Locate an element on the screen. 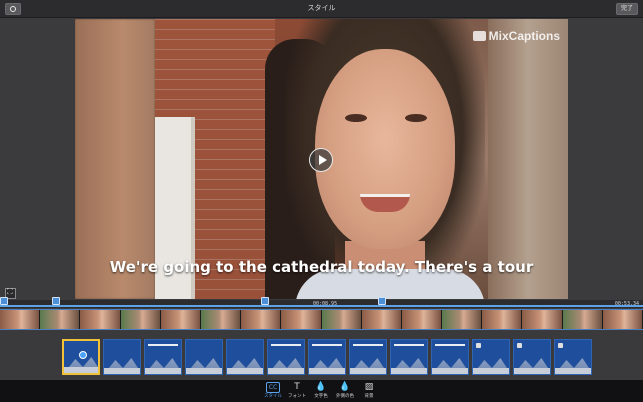 This screenshot has height=402, width=643. tab-font: T フォント is located at coordinates (297, 391).